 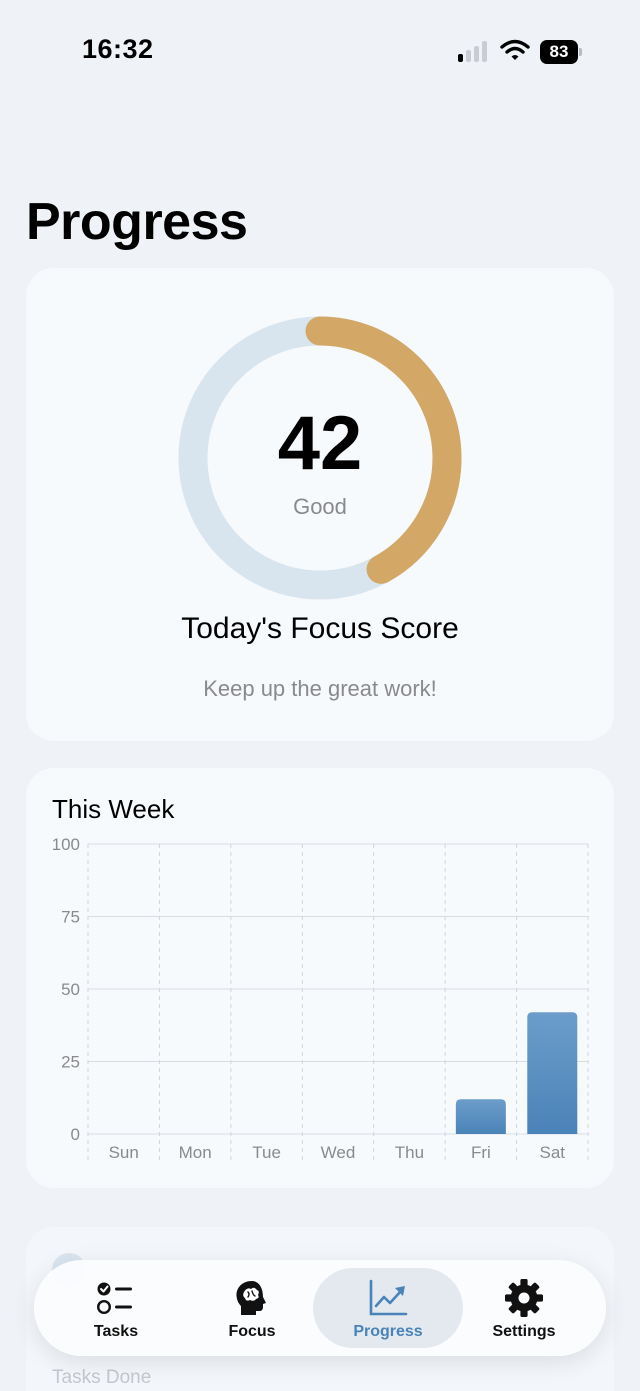 I want to click on brain-head-icon, so click(x=251, y=1298).